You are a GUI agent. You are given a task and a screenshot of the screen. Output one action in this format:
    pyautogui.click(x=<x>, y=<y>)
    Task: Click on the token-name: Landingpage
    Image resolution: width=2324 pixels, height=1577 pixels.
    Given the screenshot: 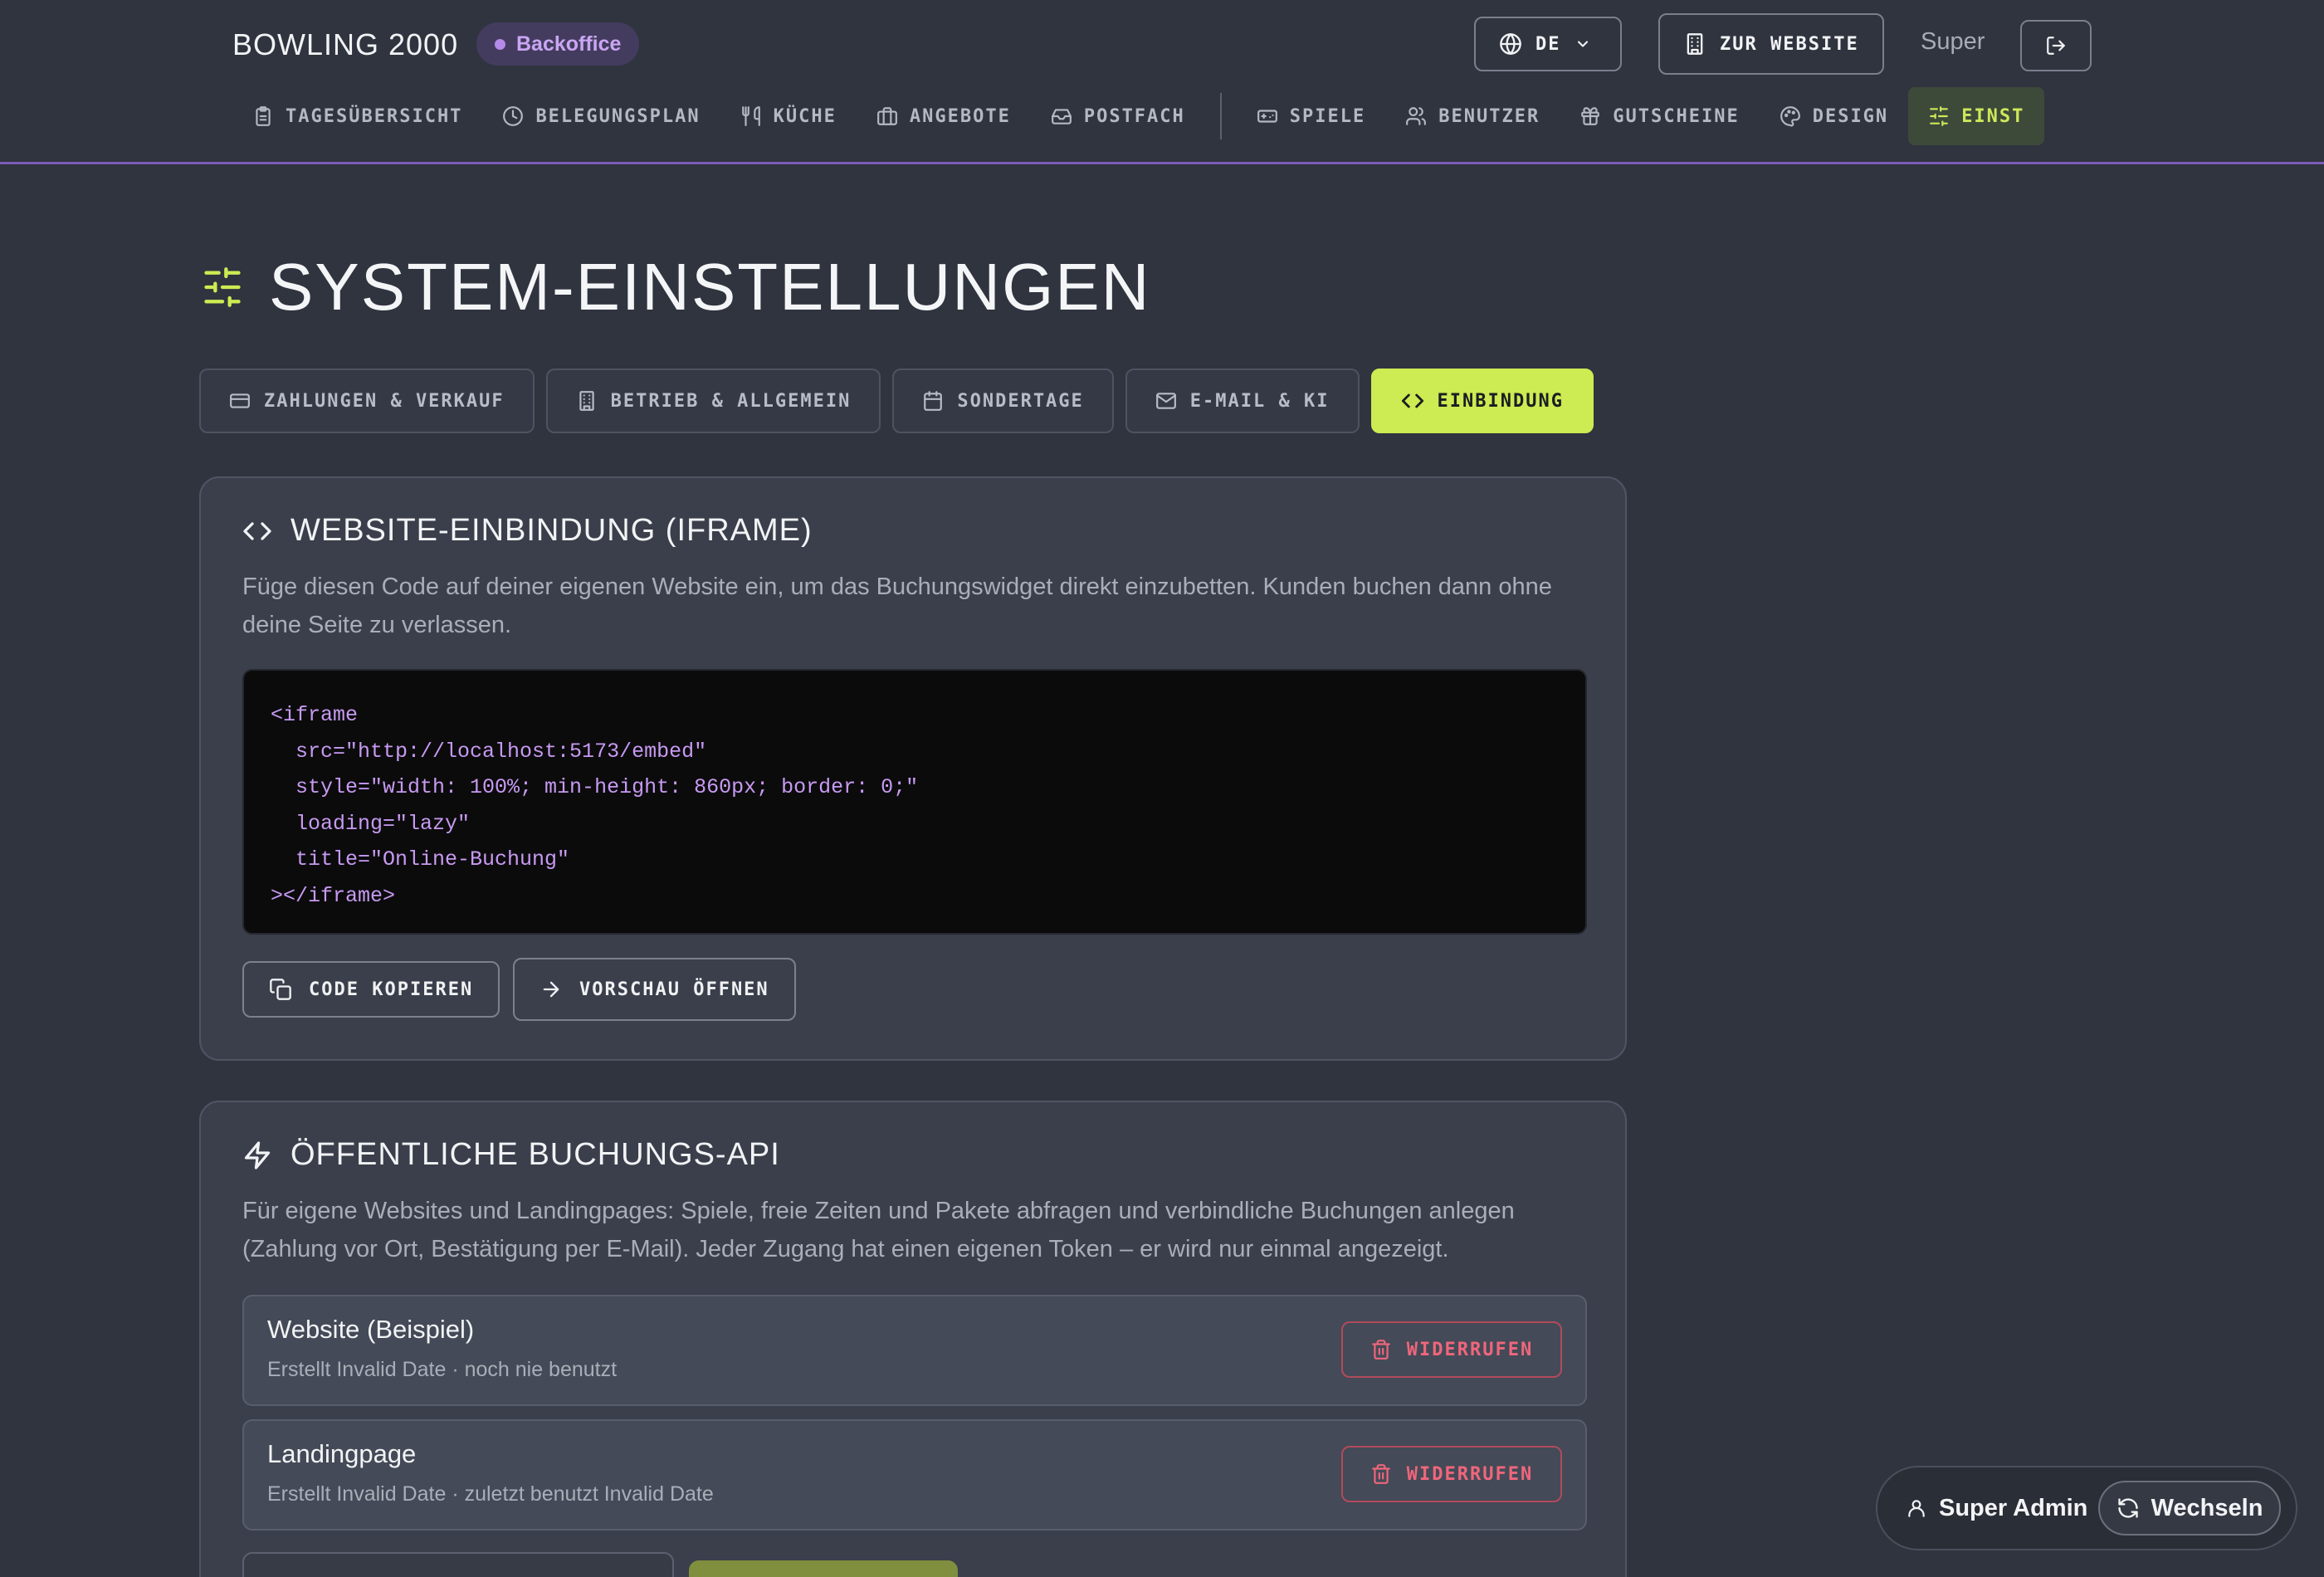 What is the action you would take?
    pyautogui.click(x=342, y=1453)
    